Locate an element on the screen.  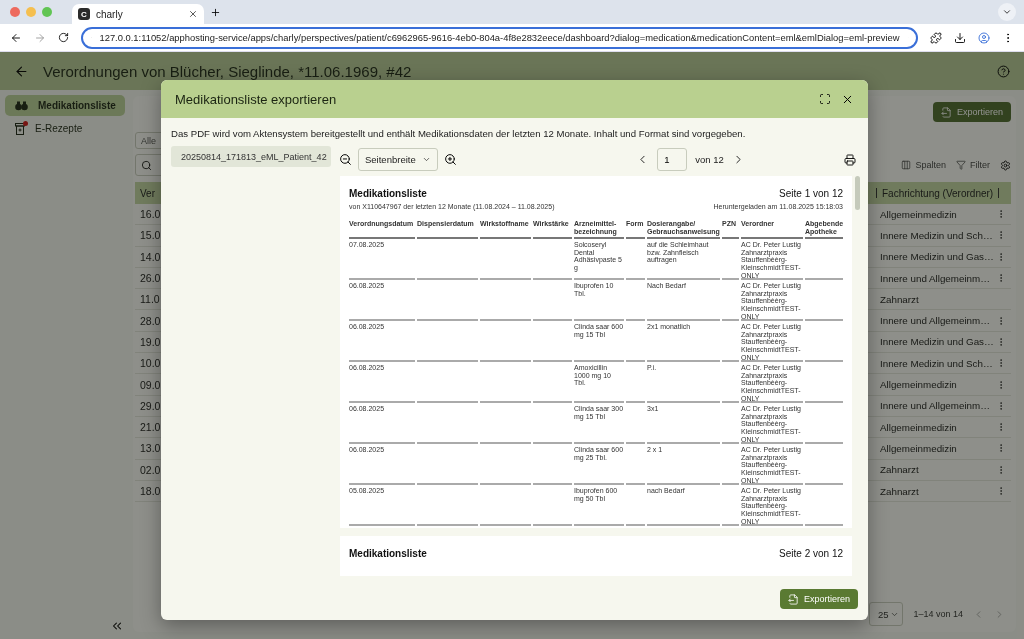
pdf-page-label: Seite 1 von 12 is located at coordinates (811, 193).